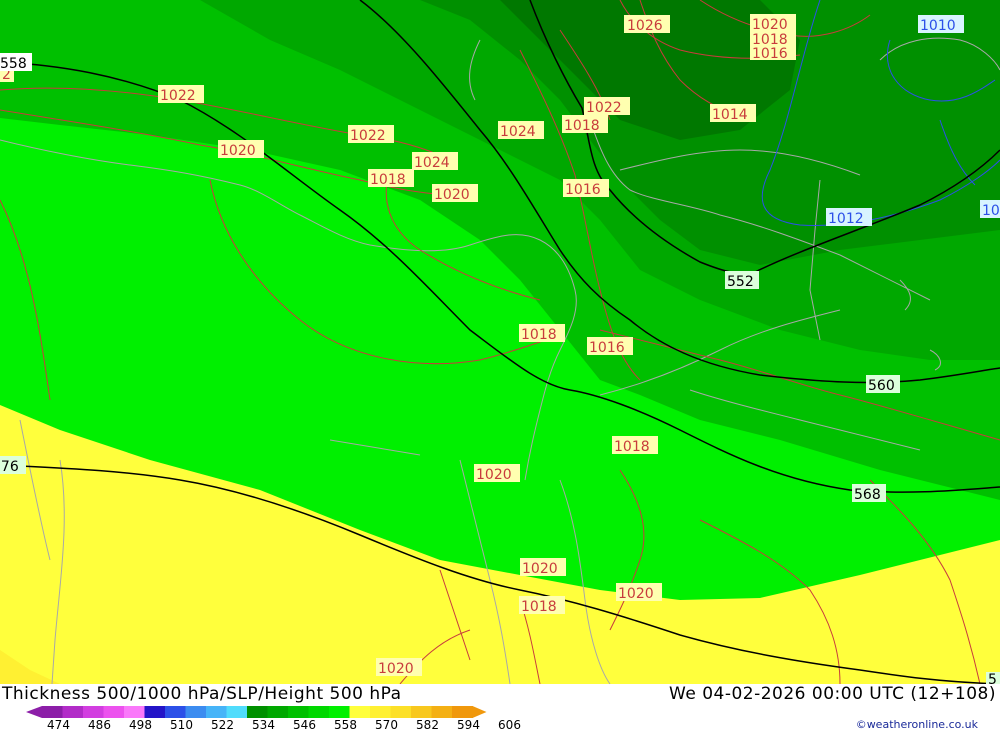 This screenshot has height=733, width=1000. I want to click on slp-label-low: 10, so click(991, 211).